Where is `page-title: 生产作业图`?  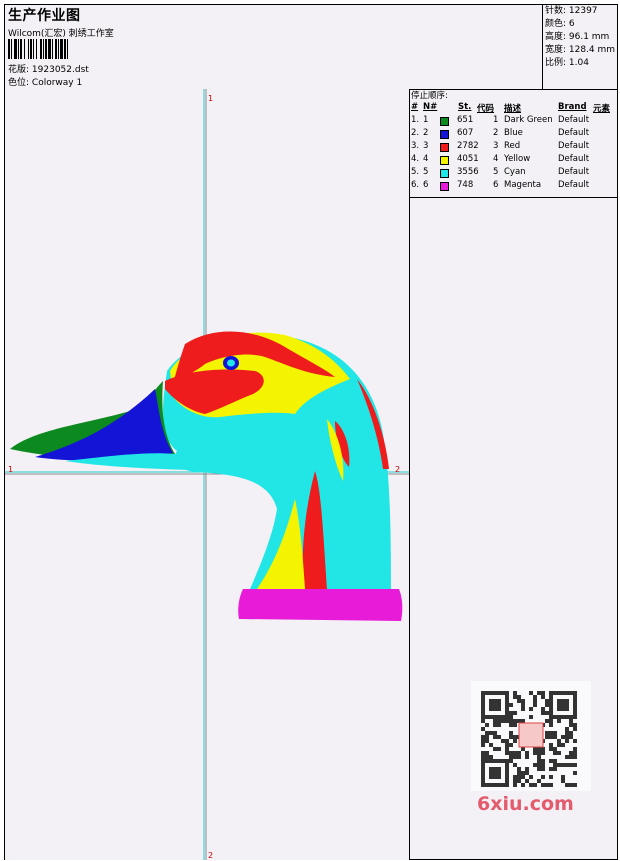 page-title: 生产作业图 is located at coordinates (44, 16).